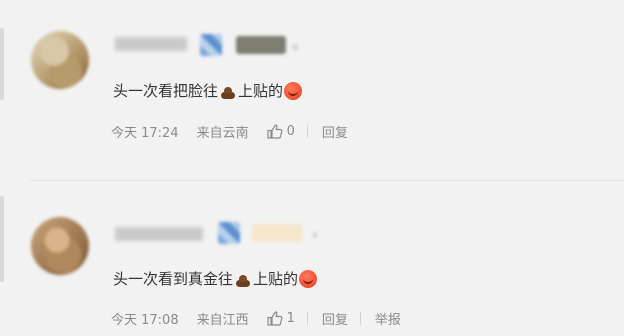 Image resolution: width=624 pixels, height=336 pixels. What do you see at coordinates (327, 180) in the screenshot?
I see `comment-divider` at bounding box center [327, 180].